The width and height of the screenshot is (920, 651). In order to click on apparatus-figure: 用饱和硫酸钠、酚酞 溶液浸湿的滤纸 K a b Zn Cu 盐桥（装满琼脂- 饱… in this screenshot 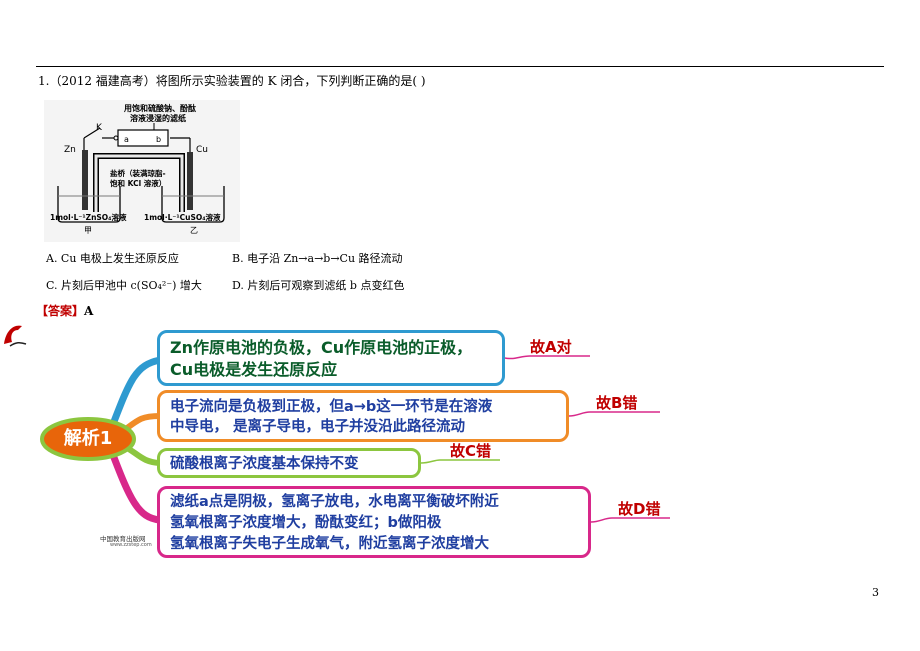, I will do `click(142, 171)`.